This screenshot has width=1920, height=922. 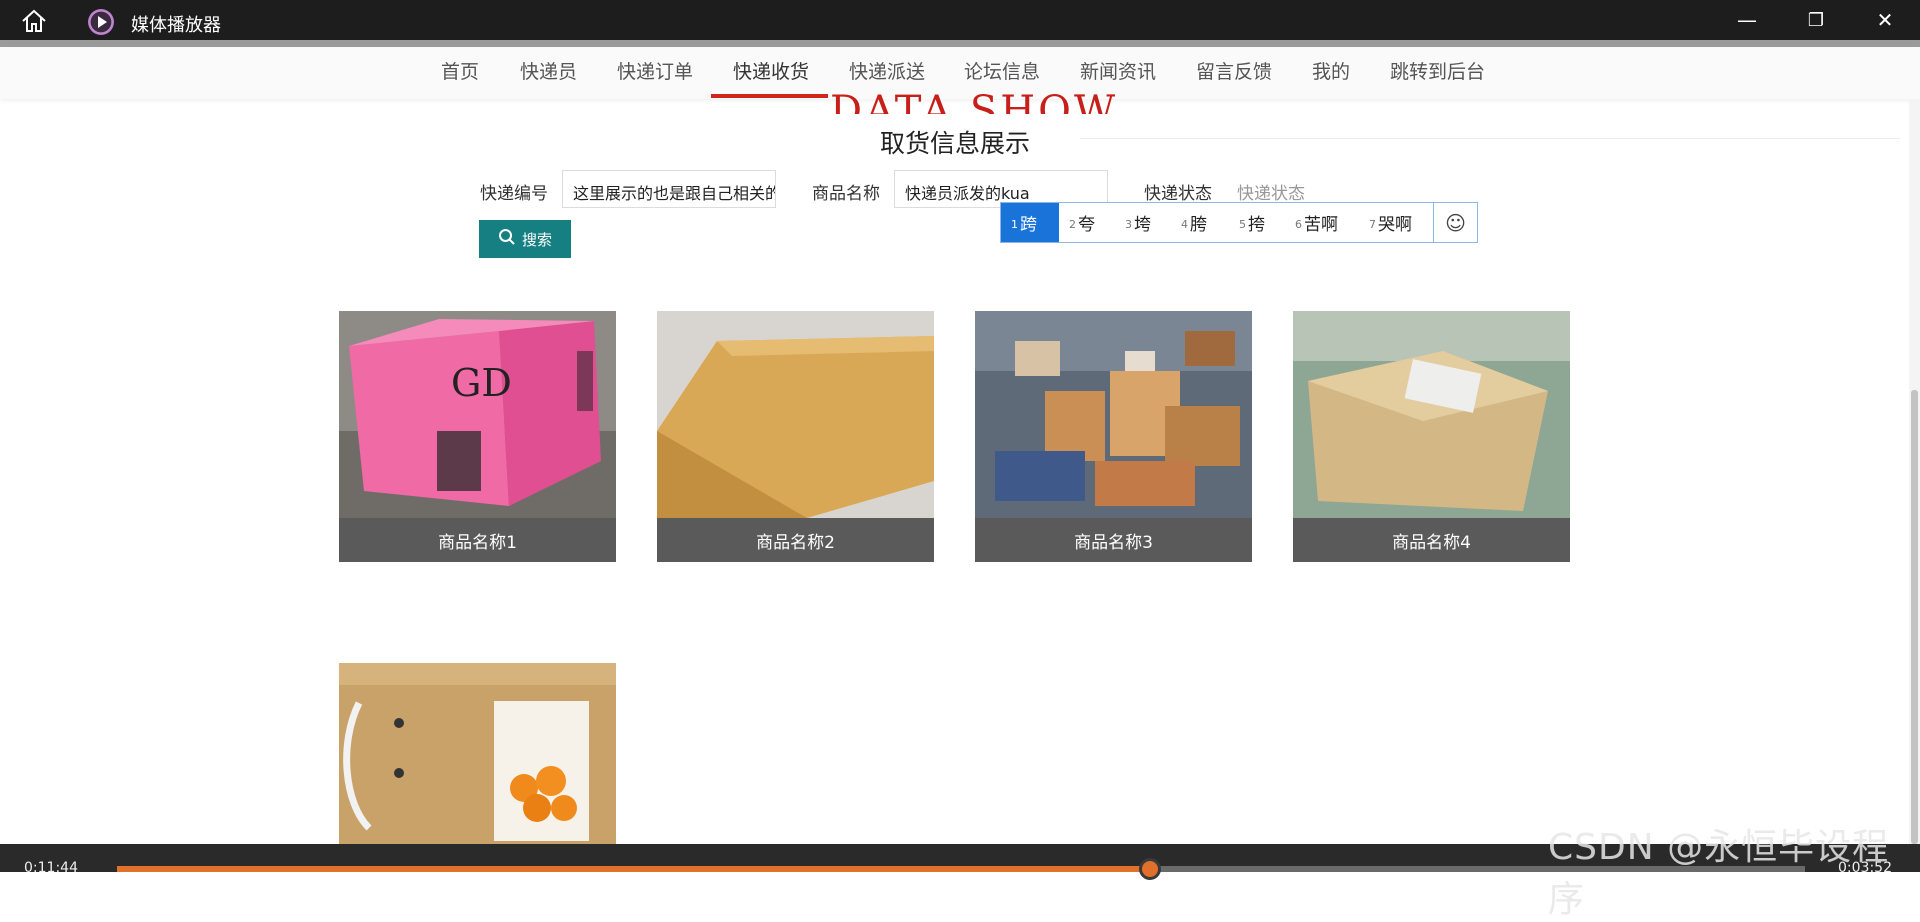 I want to click on nav-item-mine: 我的, so click(x=1331, y=70).